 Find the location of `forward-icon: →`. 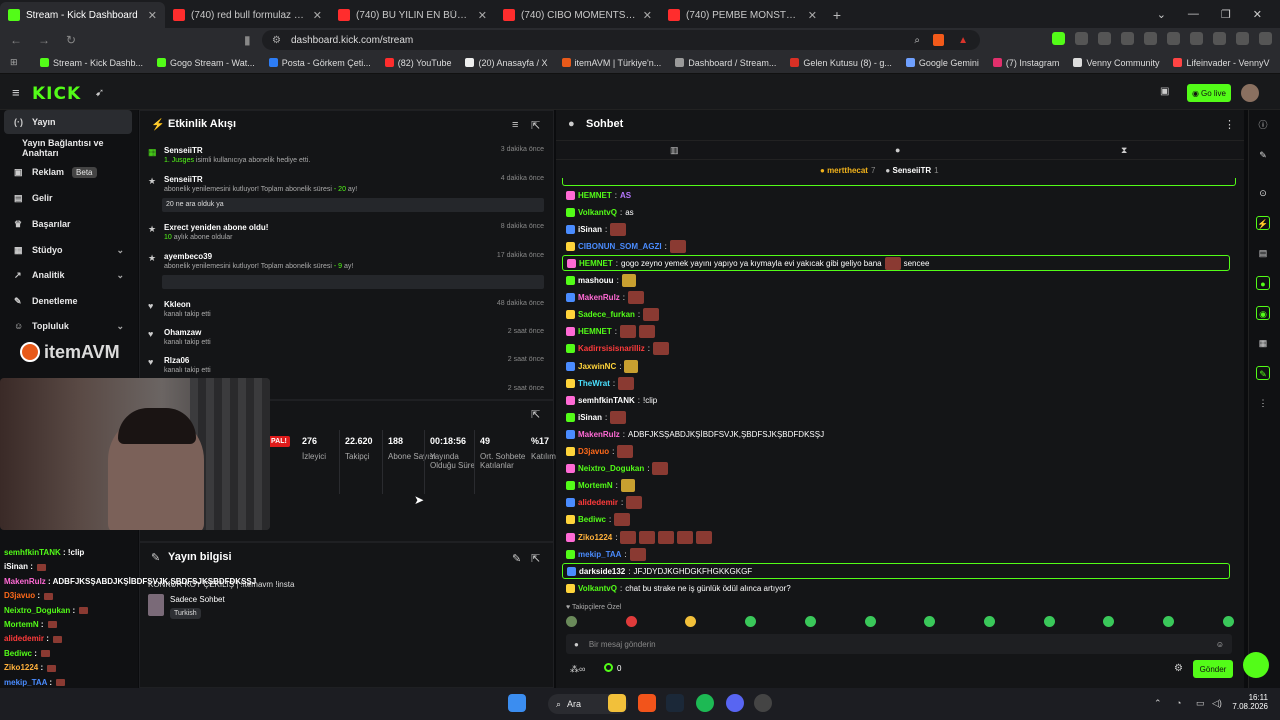

forward-icon: → is located at coordinates (45, 40).